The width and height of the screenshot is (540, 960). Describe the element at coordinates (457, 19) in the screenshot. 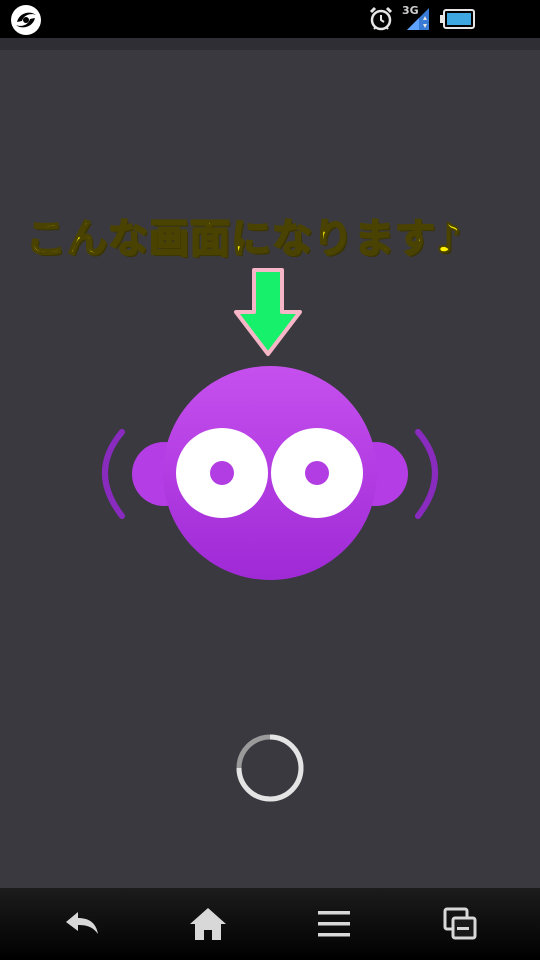

I see `battery-icon` at that location.